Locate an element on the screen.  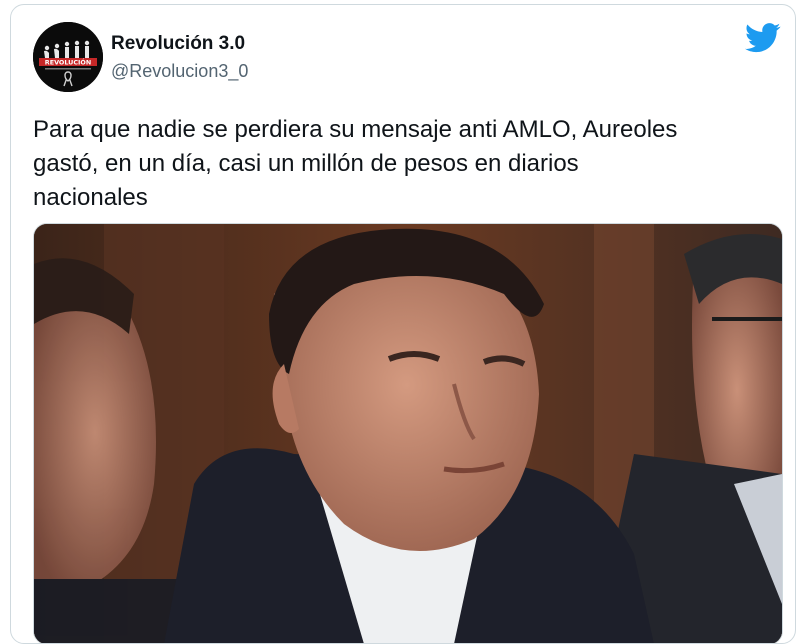
twitter-bird-icon is located at coordinates (763, 38).